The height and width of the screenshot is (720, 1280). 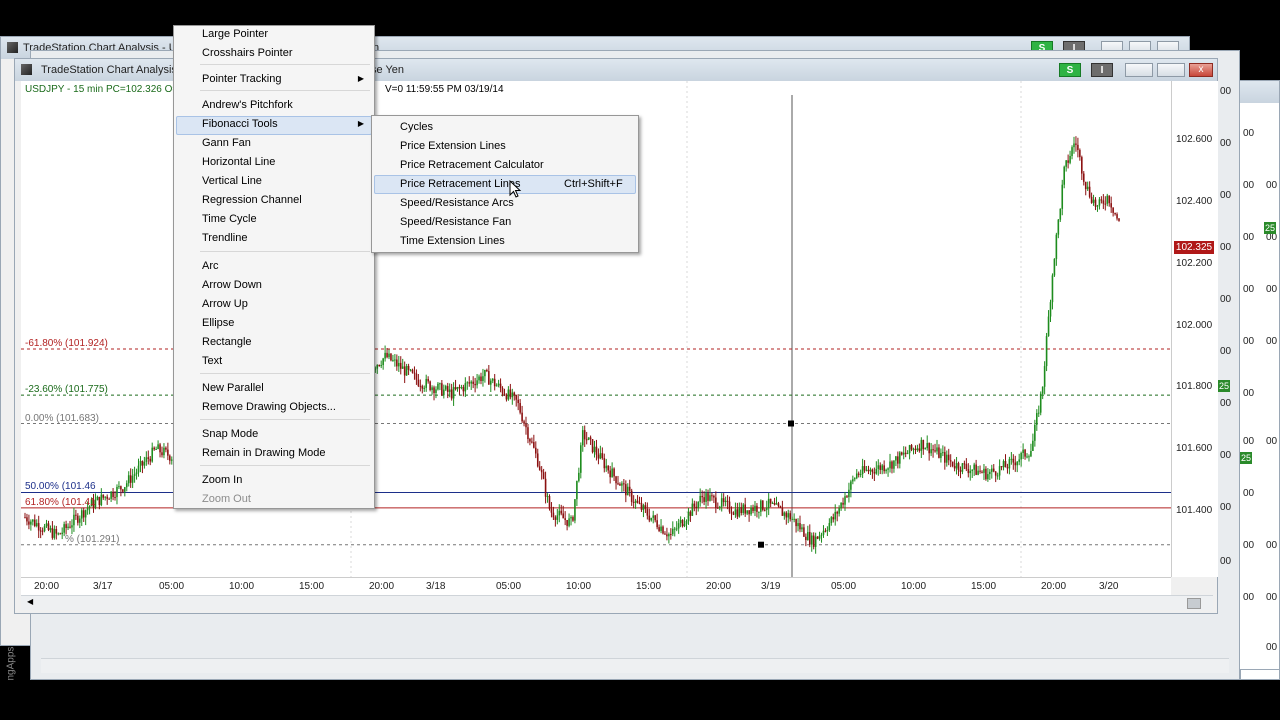 I want to click on submenu-item-time-extension-lines: Time Extension Lines, so click(x=452, y=241).